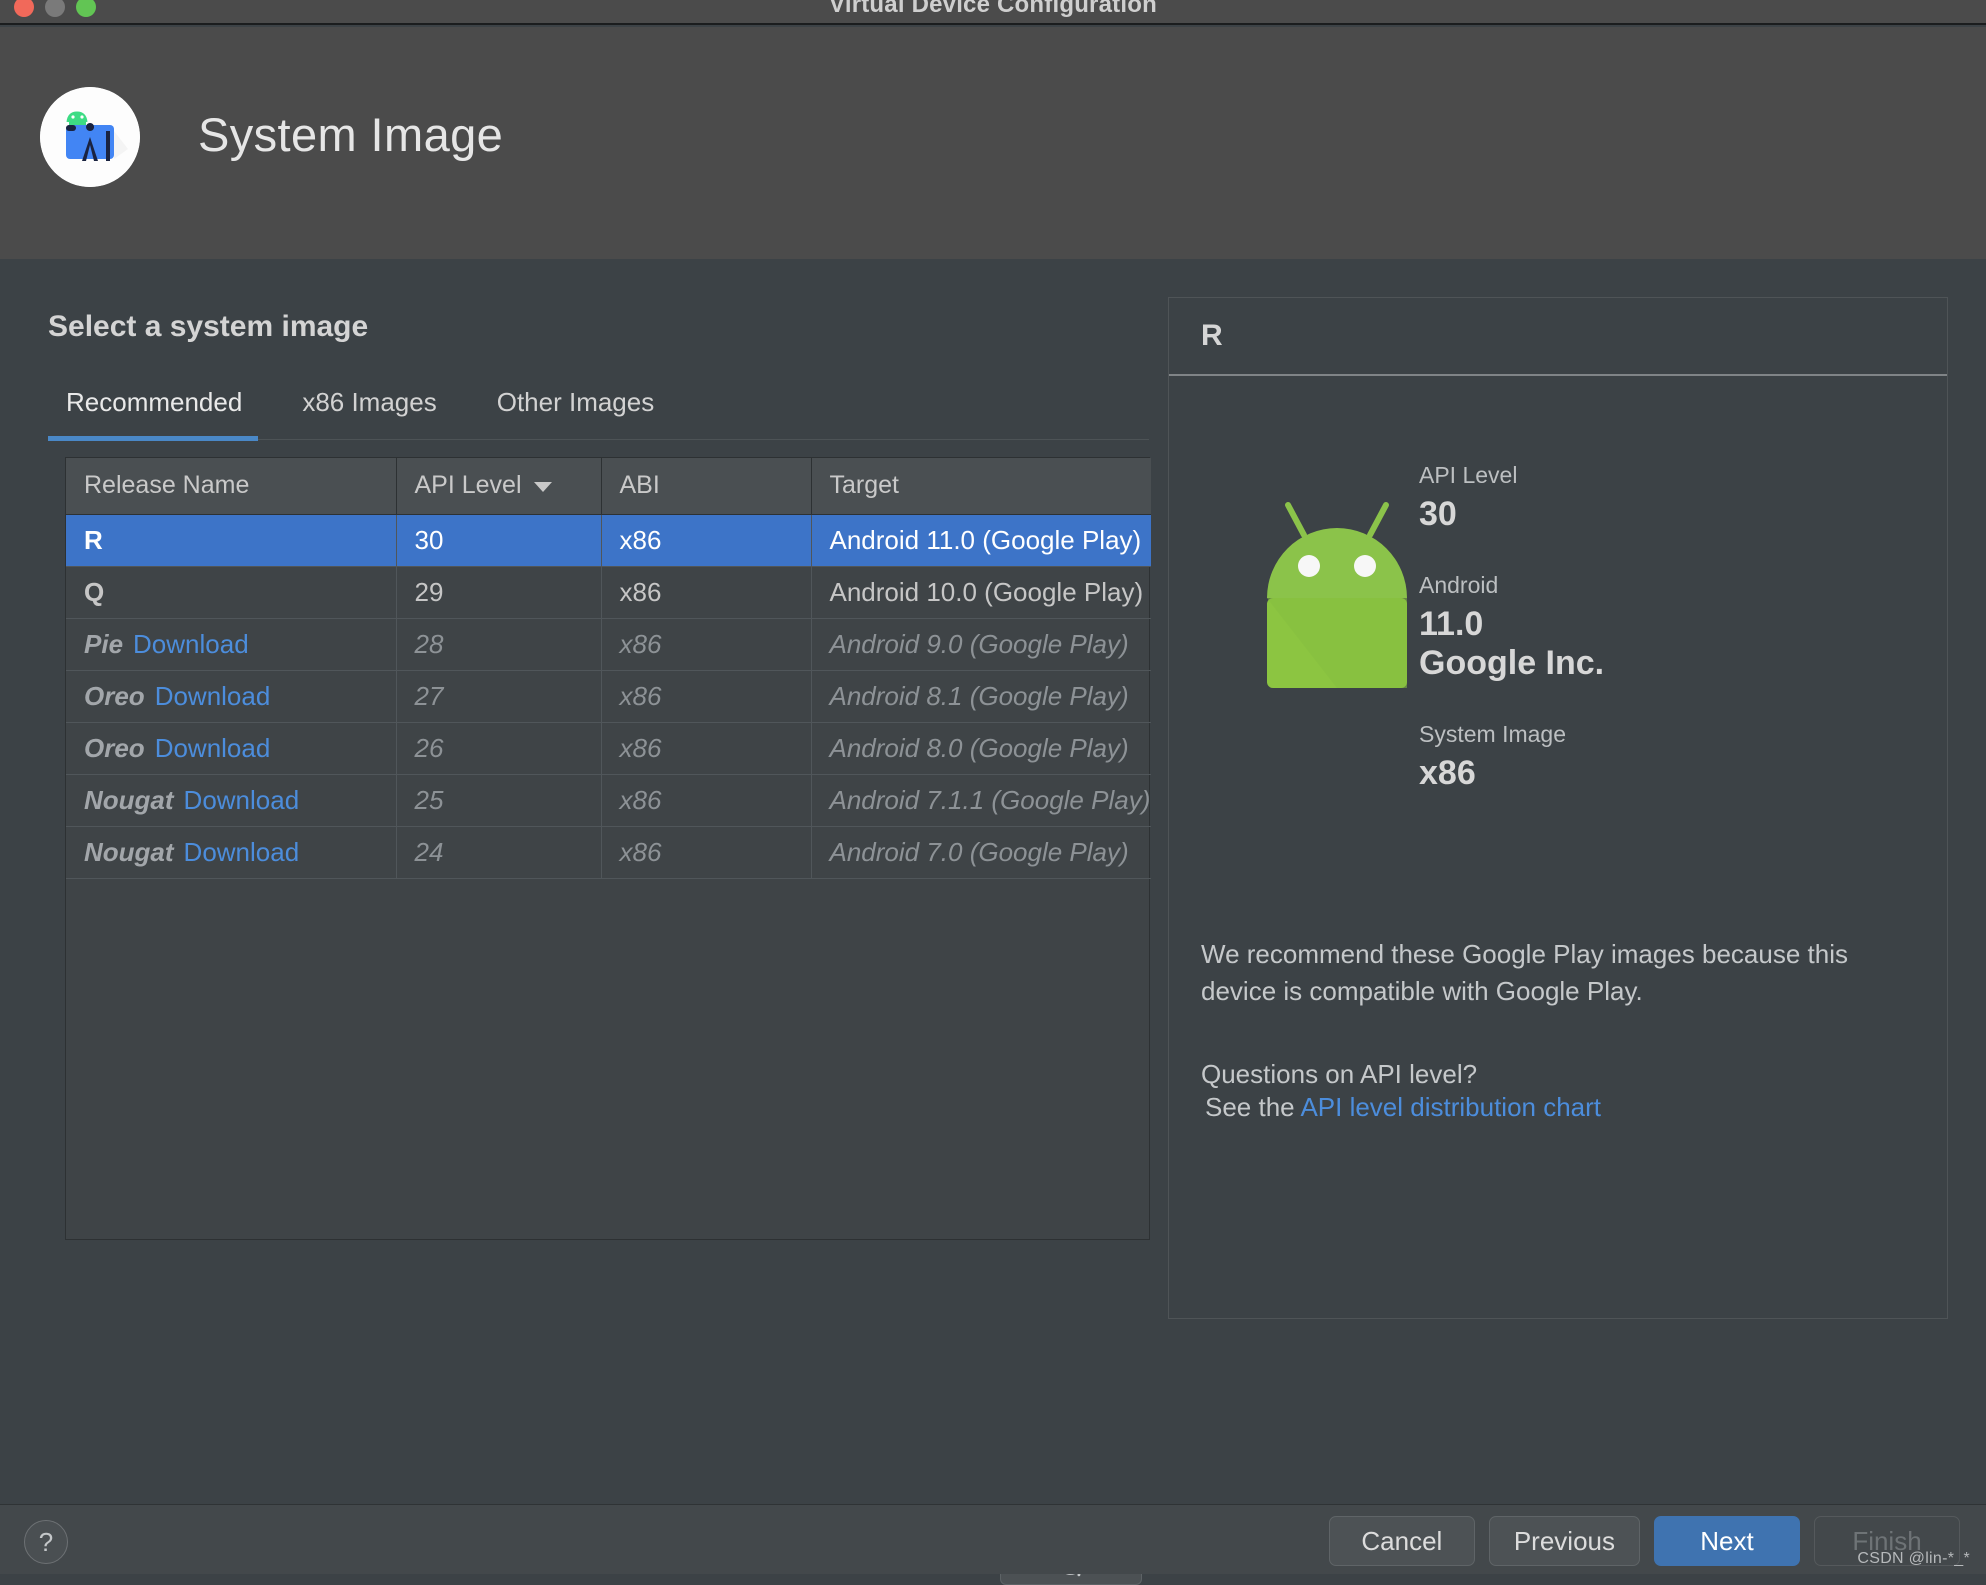 This screenshot has height=1585, width=1986. What do you see at coordinates (993, 9) in the screenshot?
I see `window-title: Virtual Device Configuration` at bounding box center [993, 9].